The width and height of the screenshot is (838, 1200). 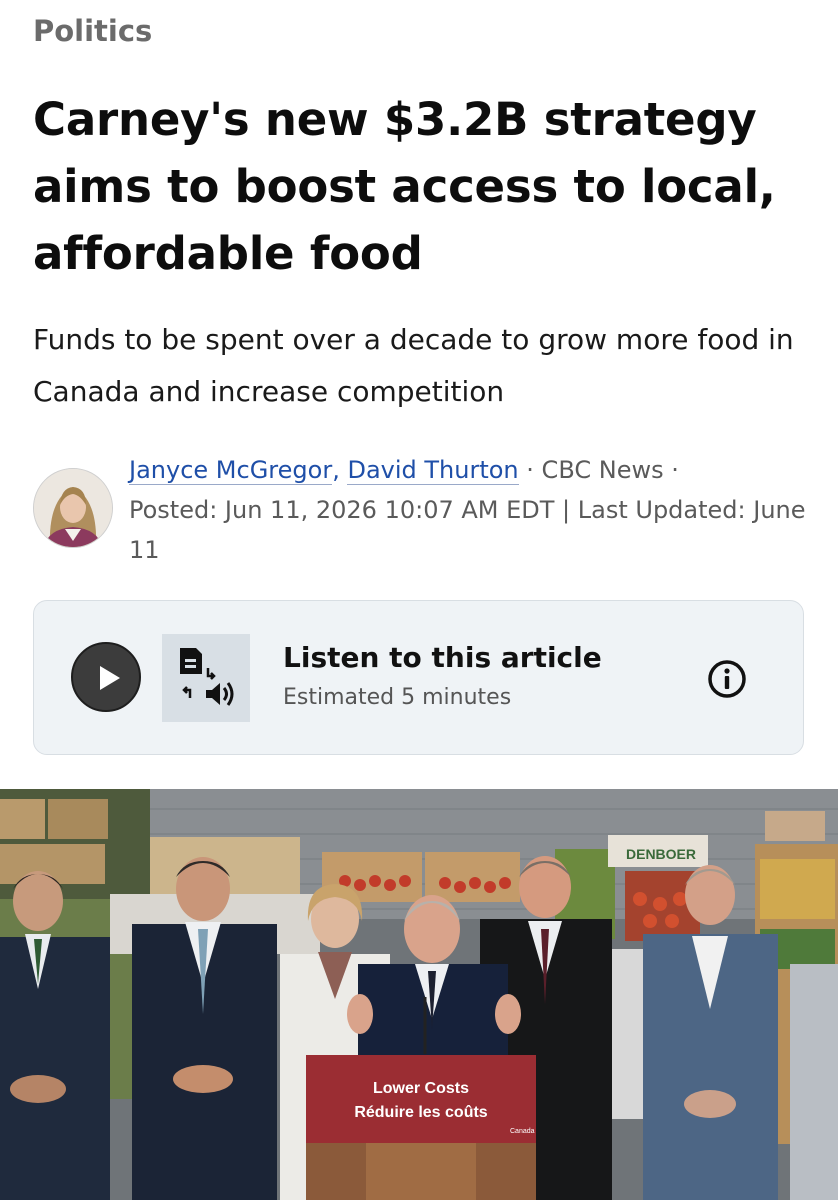 What do you see at coordinates (110, 678) in the screenshot?
I see `play-icon` at bounding box center [110, 678].